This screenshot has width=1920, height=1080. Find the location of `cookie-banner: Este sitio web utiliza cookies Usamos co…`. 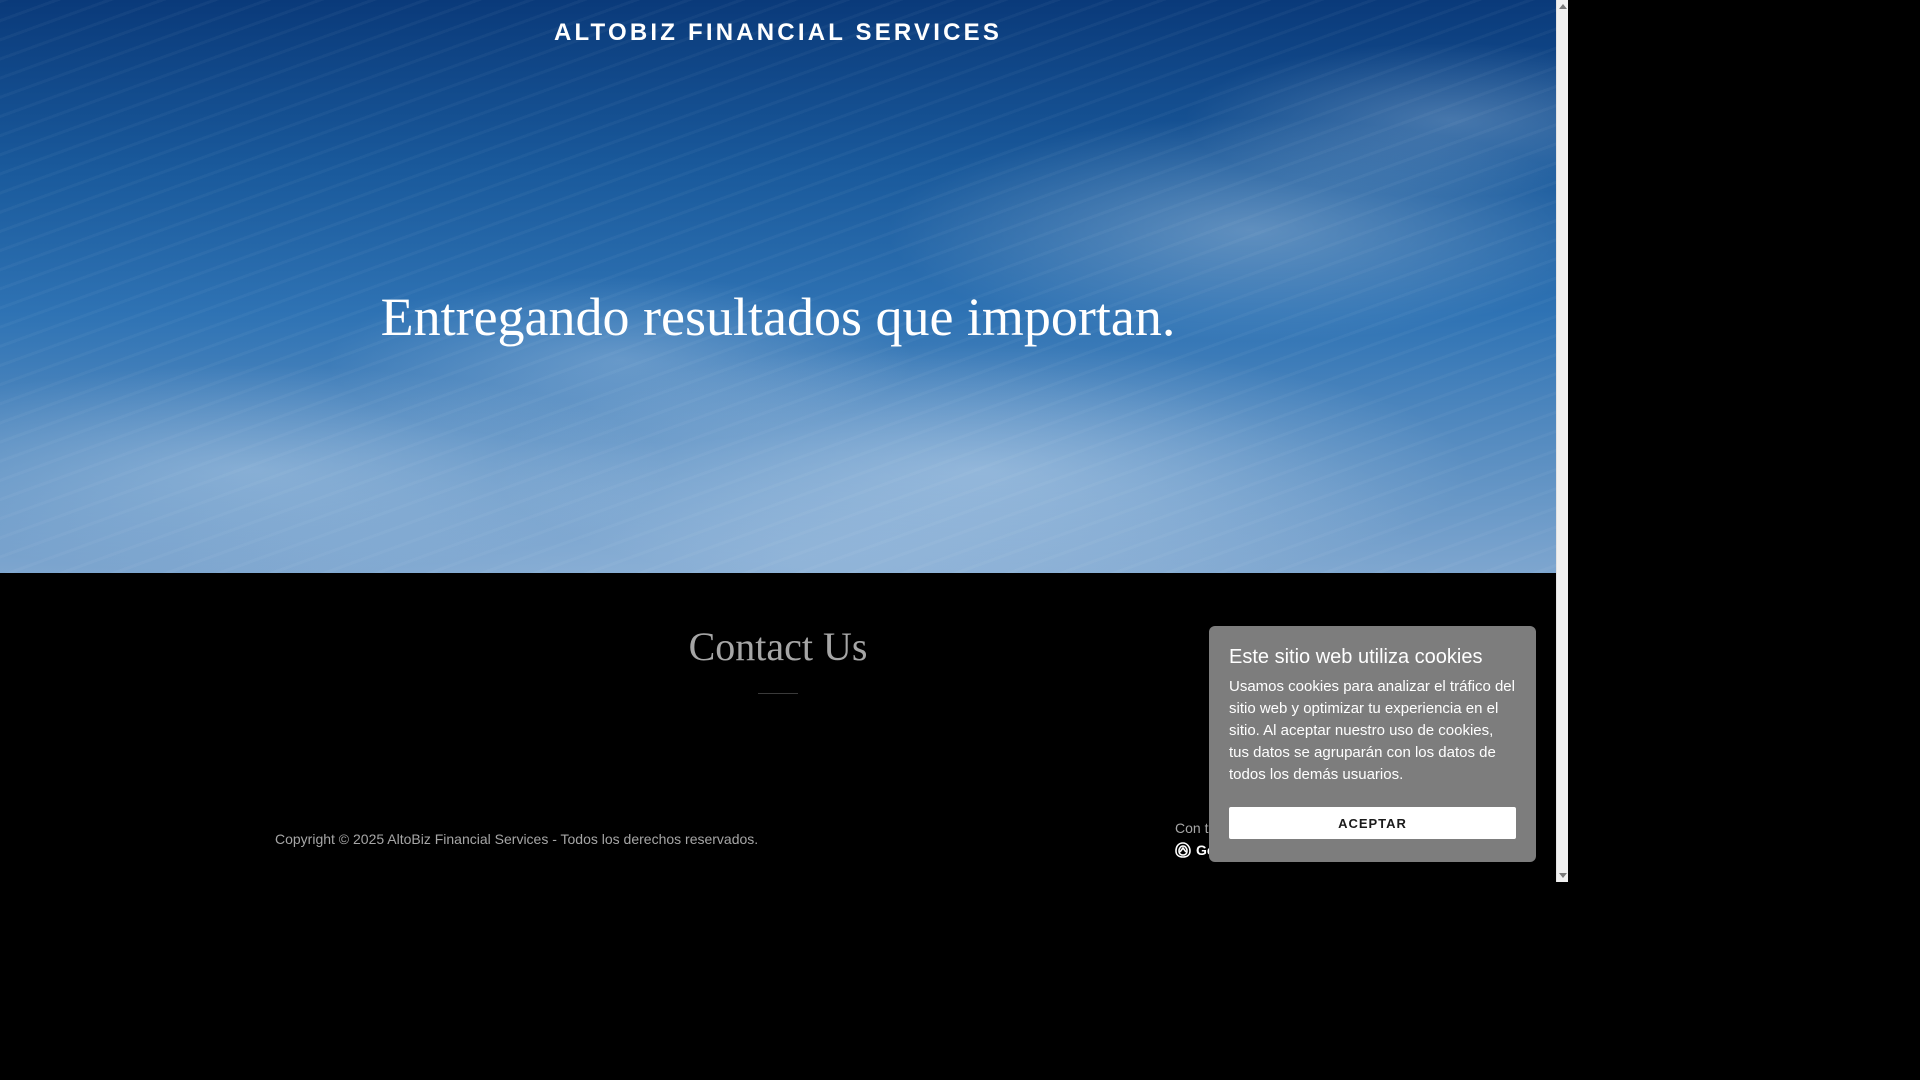

cookie-banner: Este sitio web utiliza cookies Usamos co… is located at coordinates (1372, 744).